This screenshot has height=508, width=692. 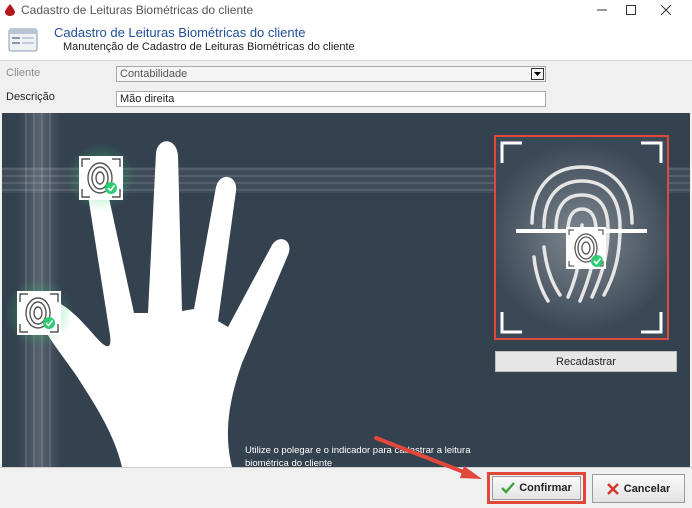 I want to click on footer-bar, so click(x=346, y=487).